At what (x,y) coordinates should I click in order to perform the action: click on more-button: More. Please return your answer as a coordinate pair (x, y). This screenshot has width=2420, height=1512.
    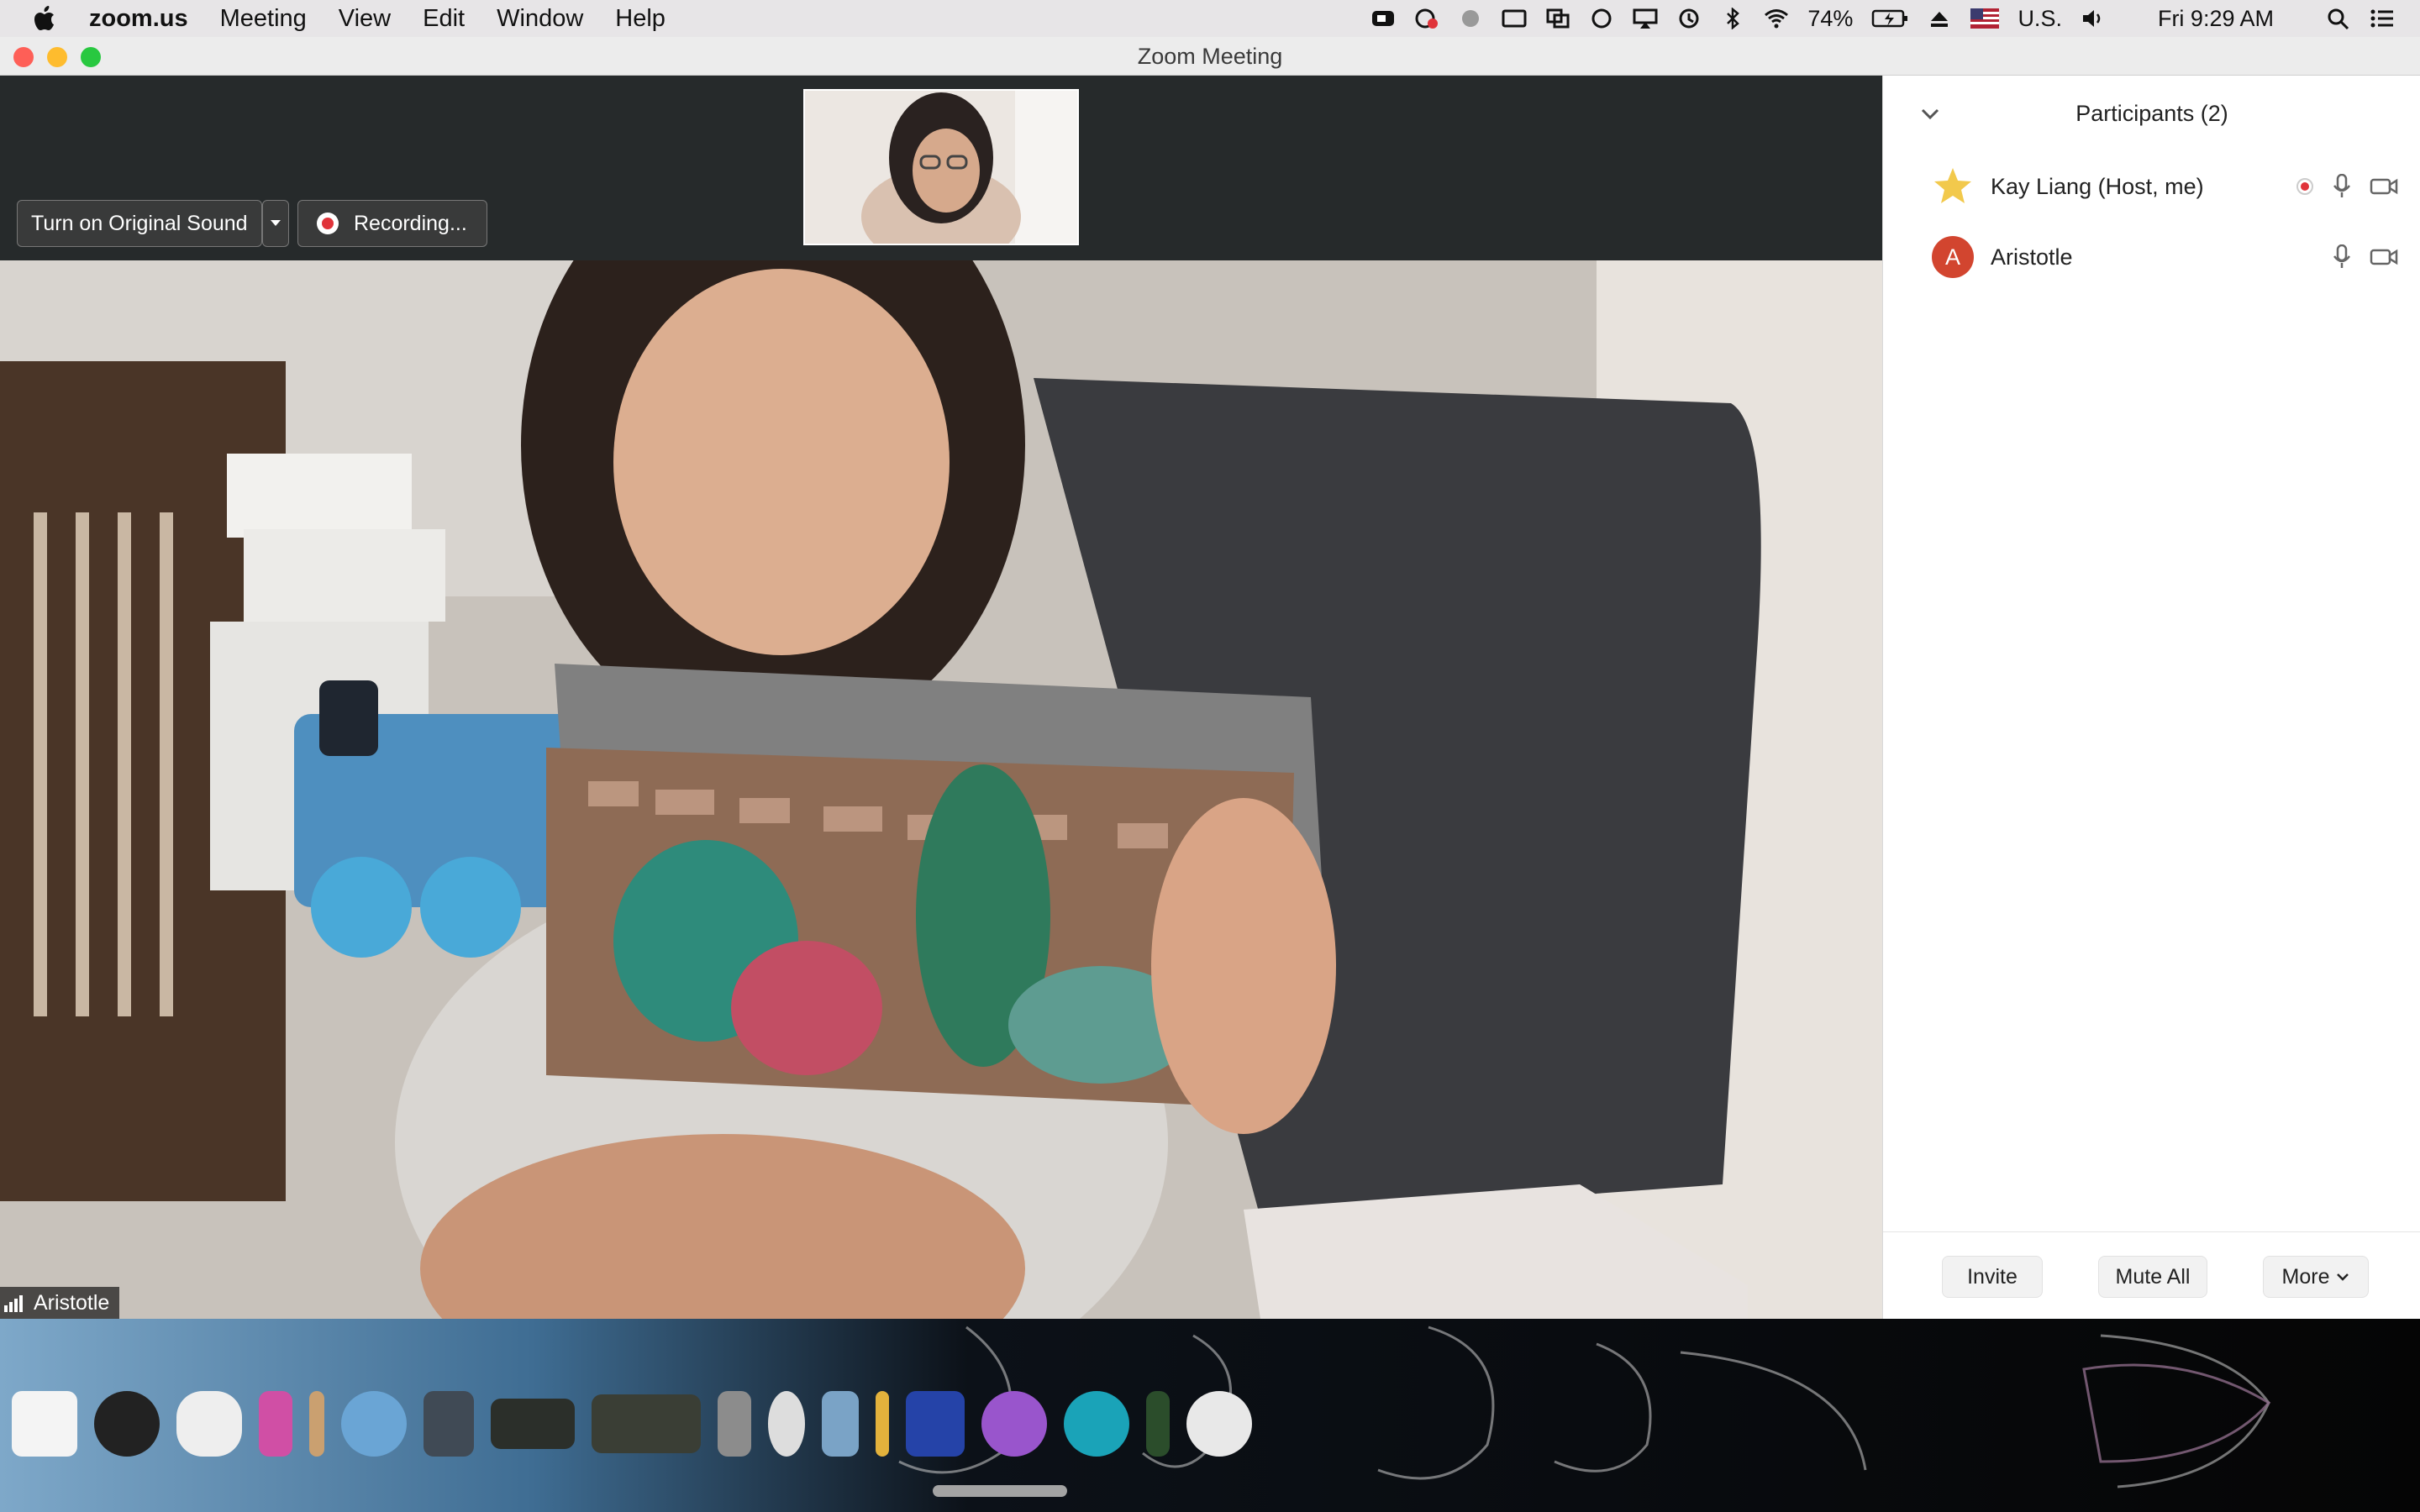
    Looking at the image, I should click on (2316, 1277).